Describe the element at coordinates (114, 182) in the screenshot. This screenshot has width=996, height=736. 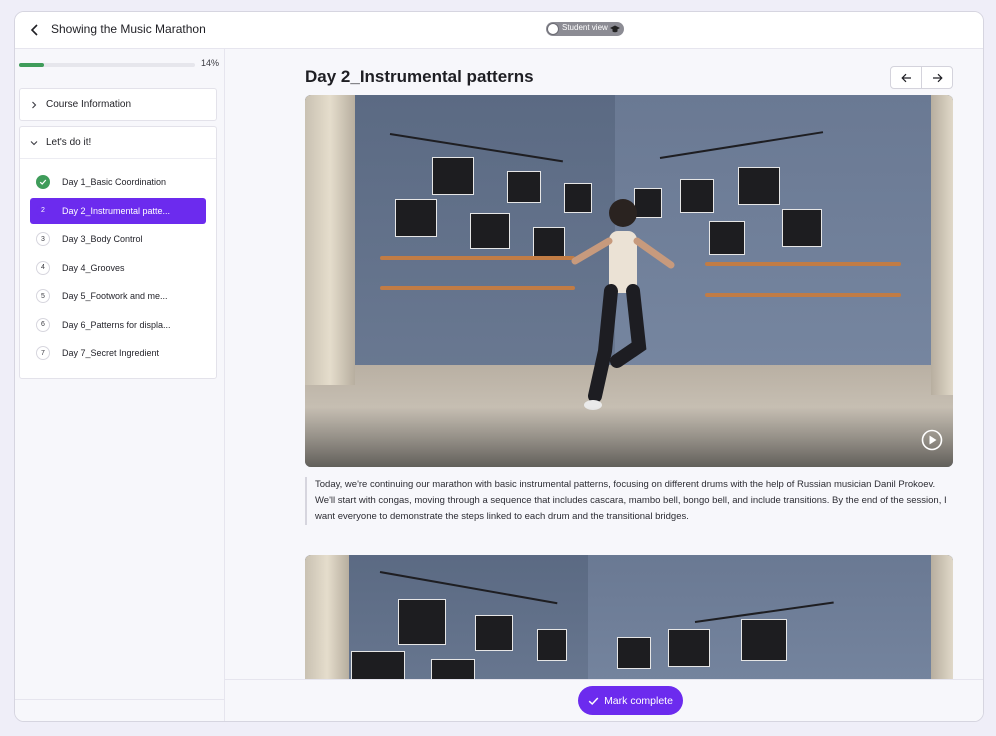
I see `lesson-label: Day 1_Basic Coordination` at that location.